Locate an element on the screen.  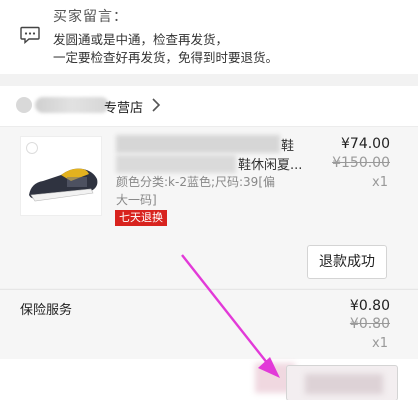
delete-order-button is located at coordinates (342, 382).